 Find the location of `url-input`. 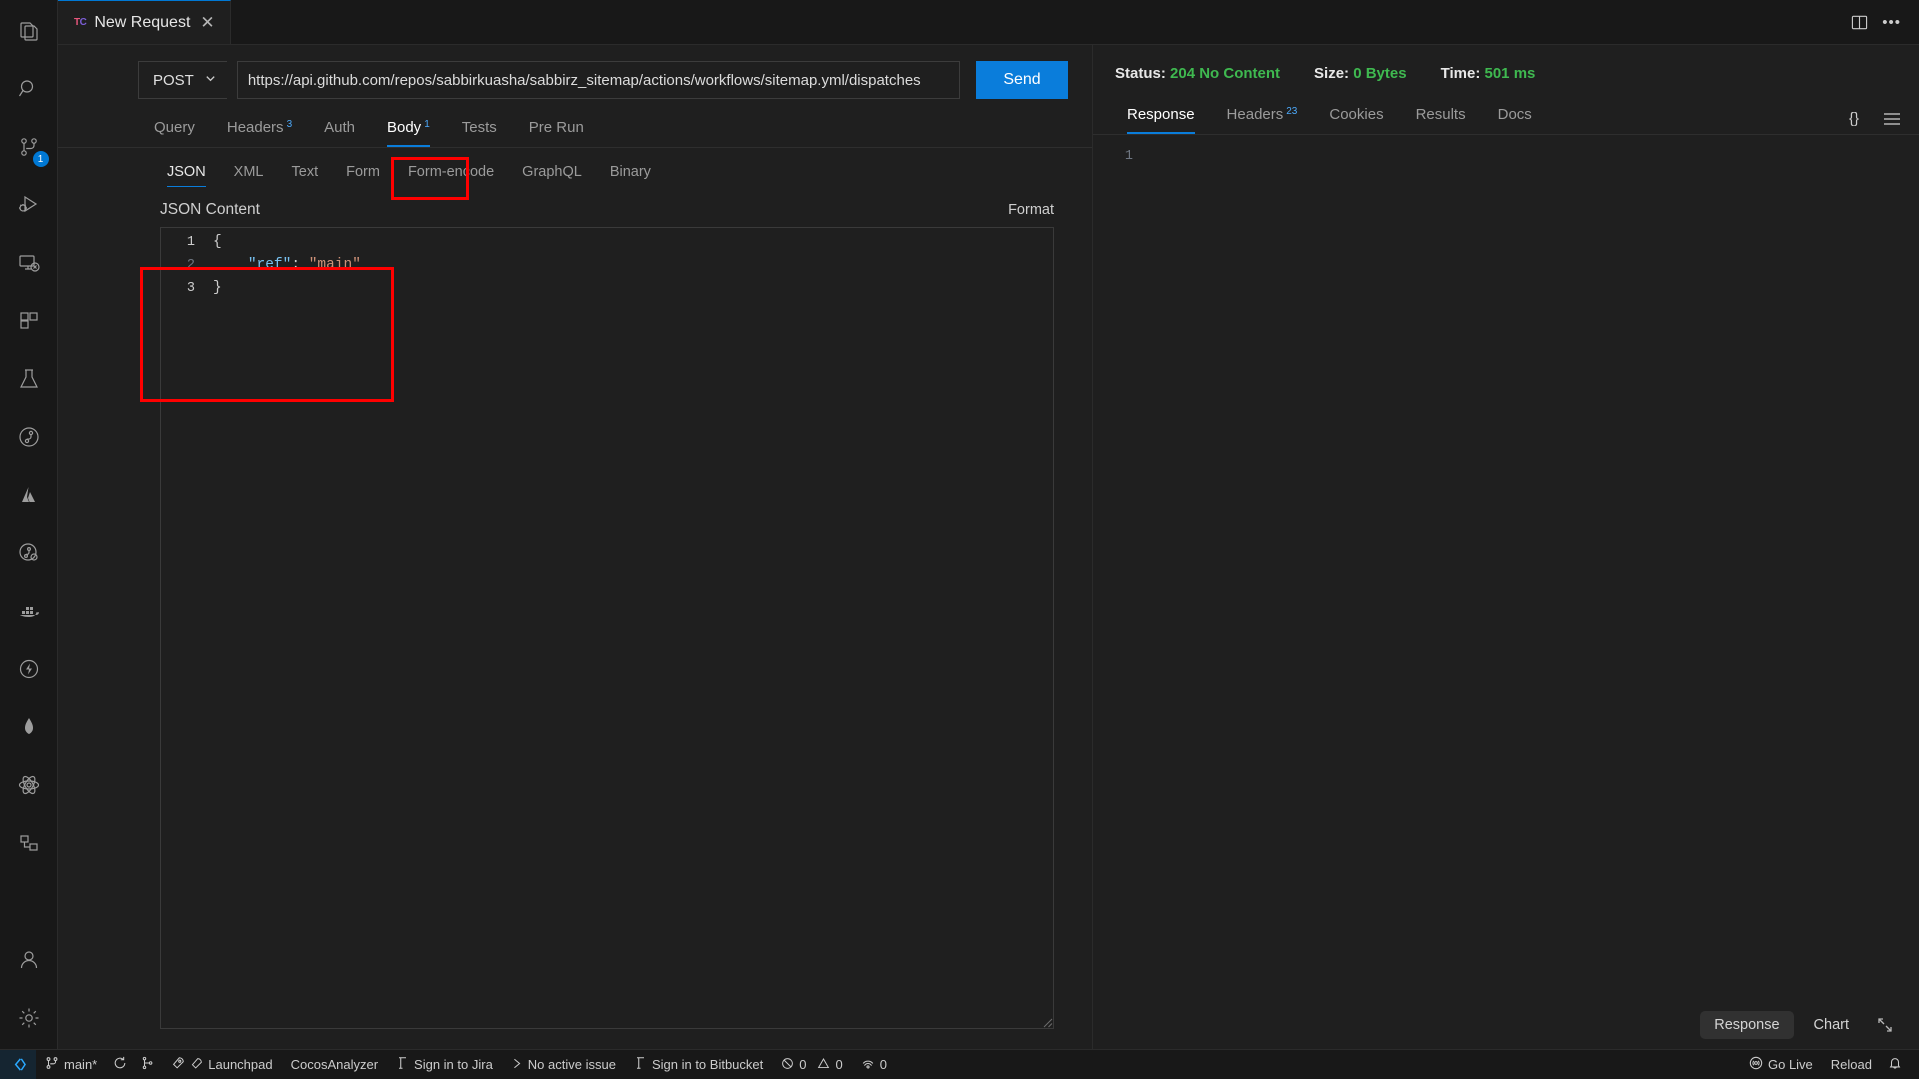

url-input is located at coordinates (598, 80).